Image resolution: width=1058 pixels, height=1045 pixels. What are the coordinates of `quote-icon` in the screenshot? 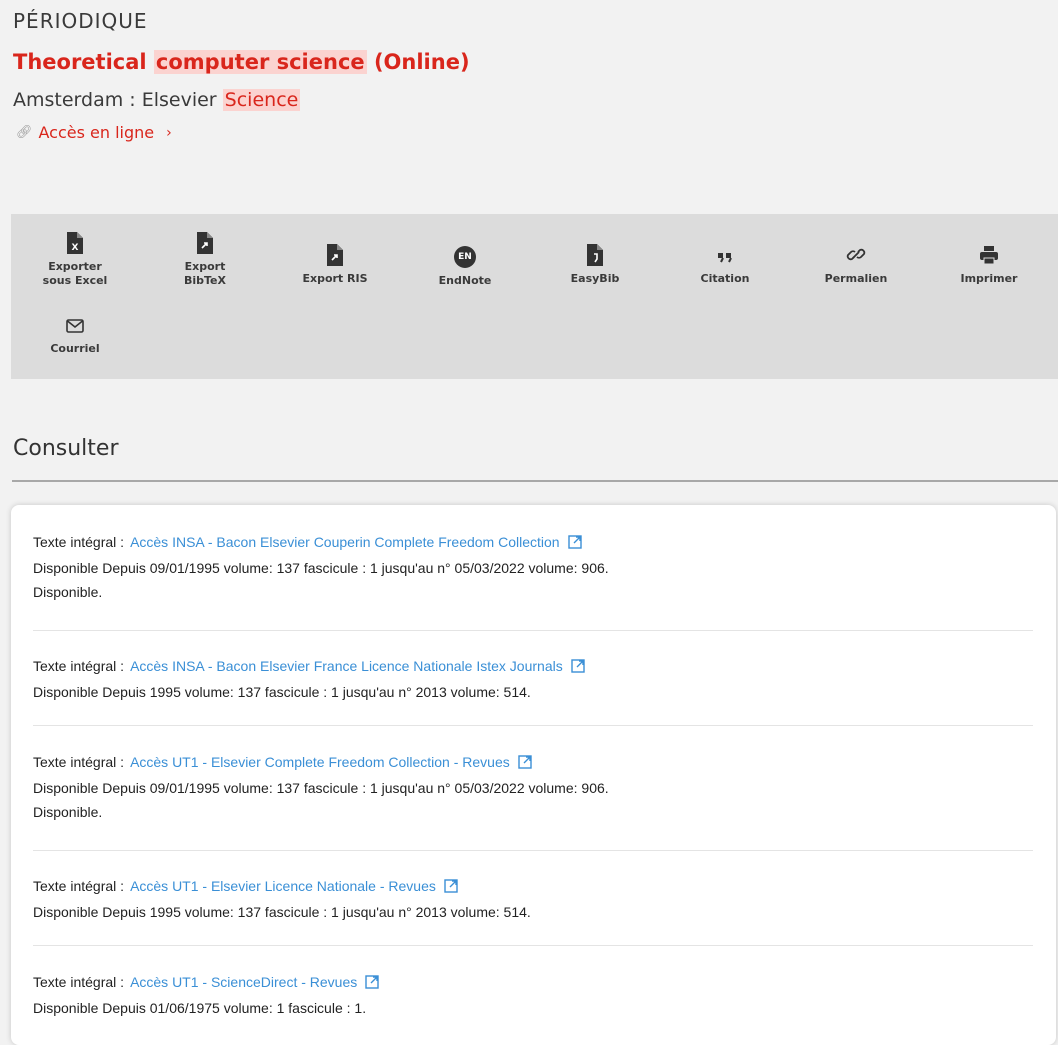 It's located at (725, 257).